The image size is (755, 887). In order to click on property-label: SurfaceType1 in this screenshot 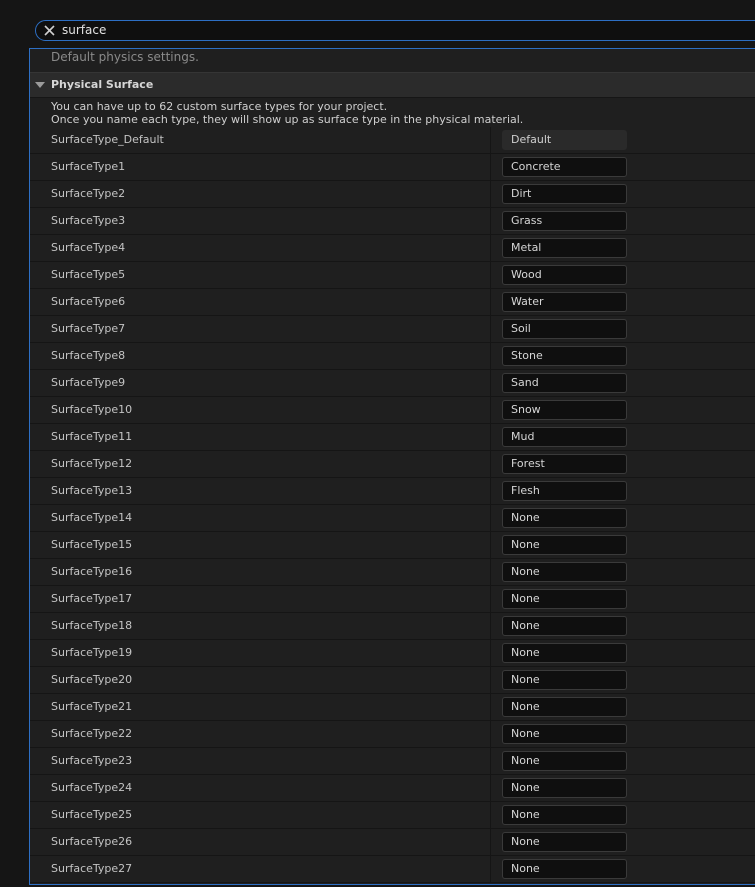, I will do `click(88, 166)`.